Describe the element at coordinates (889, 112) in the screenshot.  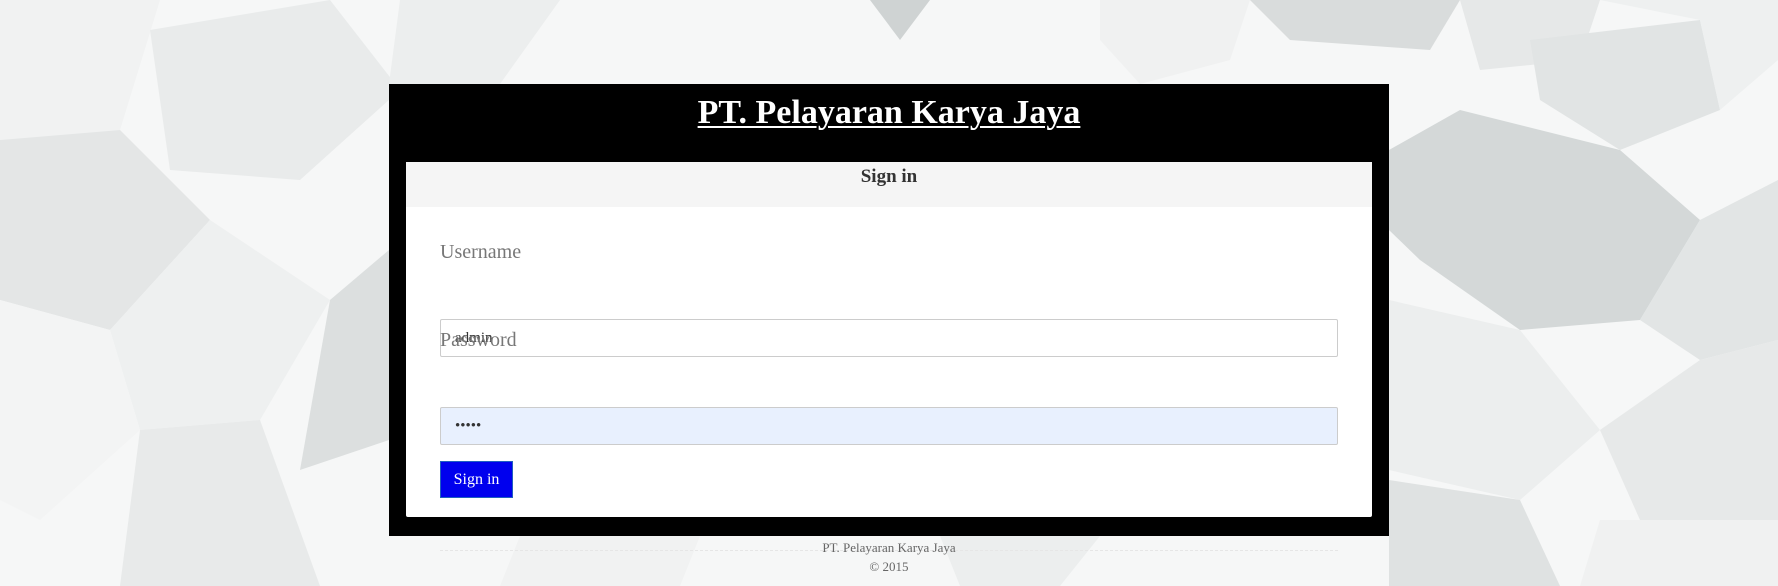
I see `site-title: PT. Pelayaran Karya Jaya` at that location.